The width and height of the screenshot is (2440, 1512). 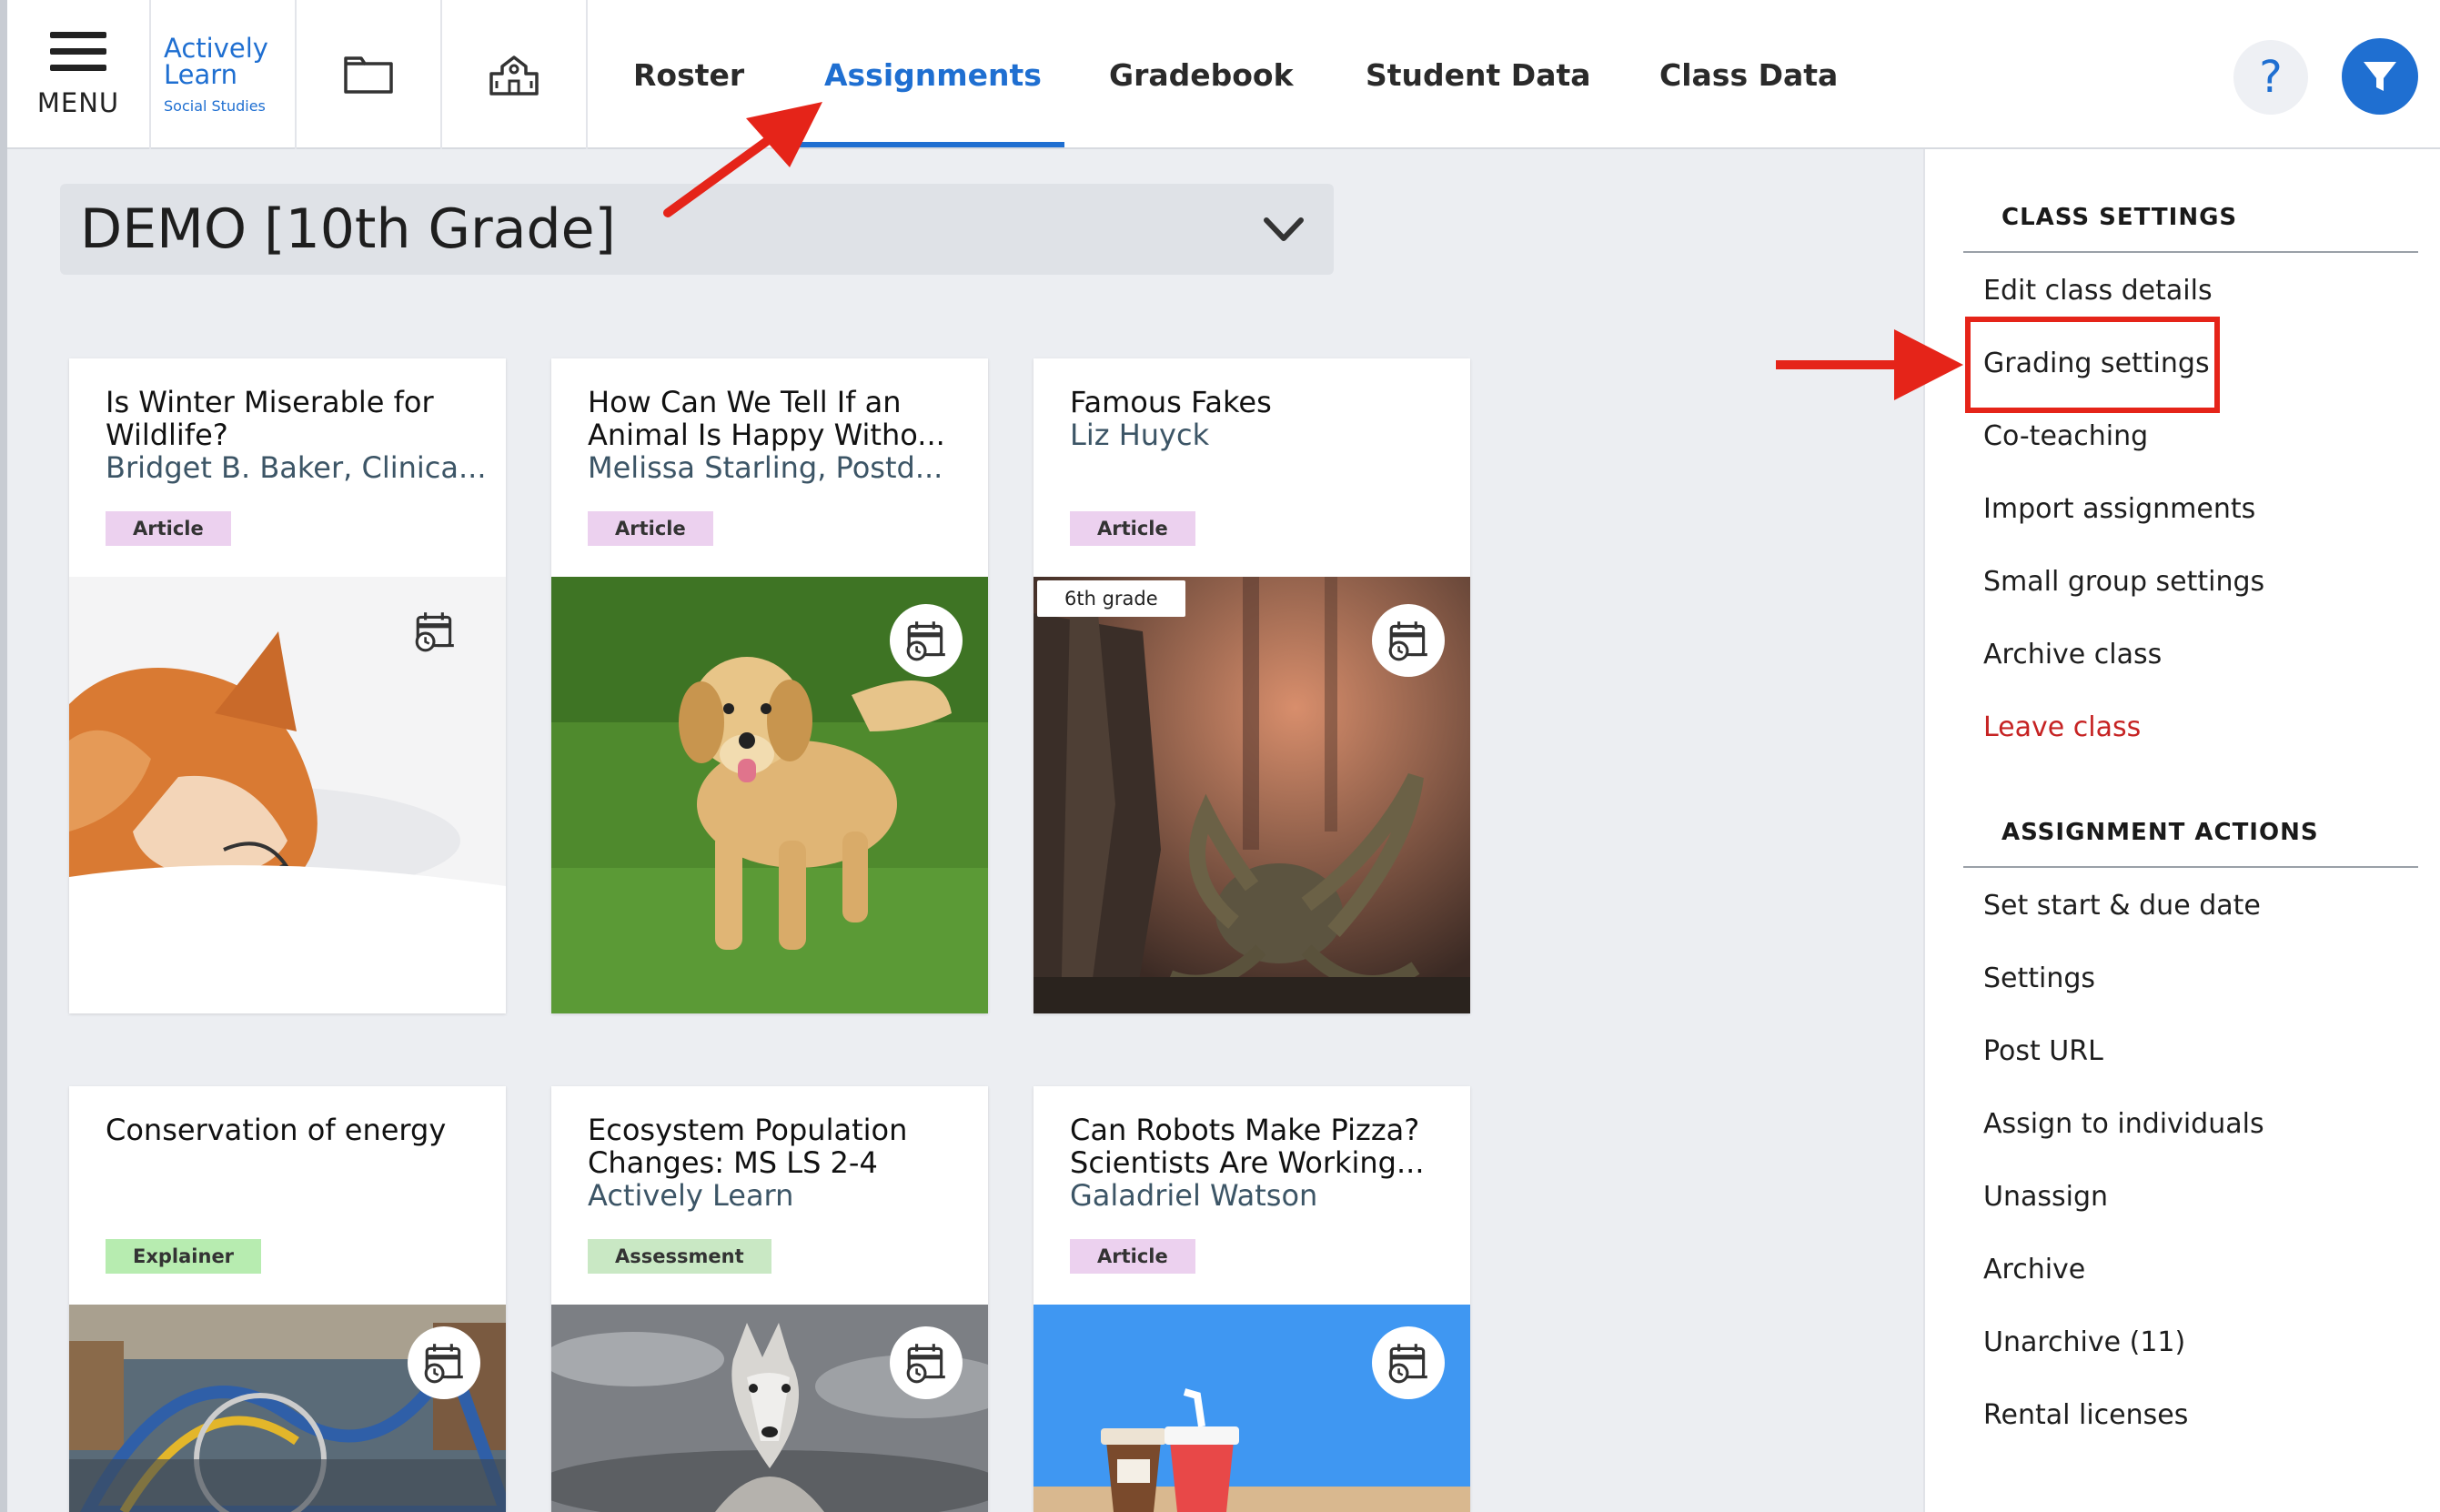 What do you see at coordinates (2160, 833) in the screenshot?
I see `assignment-actions-heading: ASSIGNMENT ACTIONS` at bounding box center [2160, 833].